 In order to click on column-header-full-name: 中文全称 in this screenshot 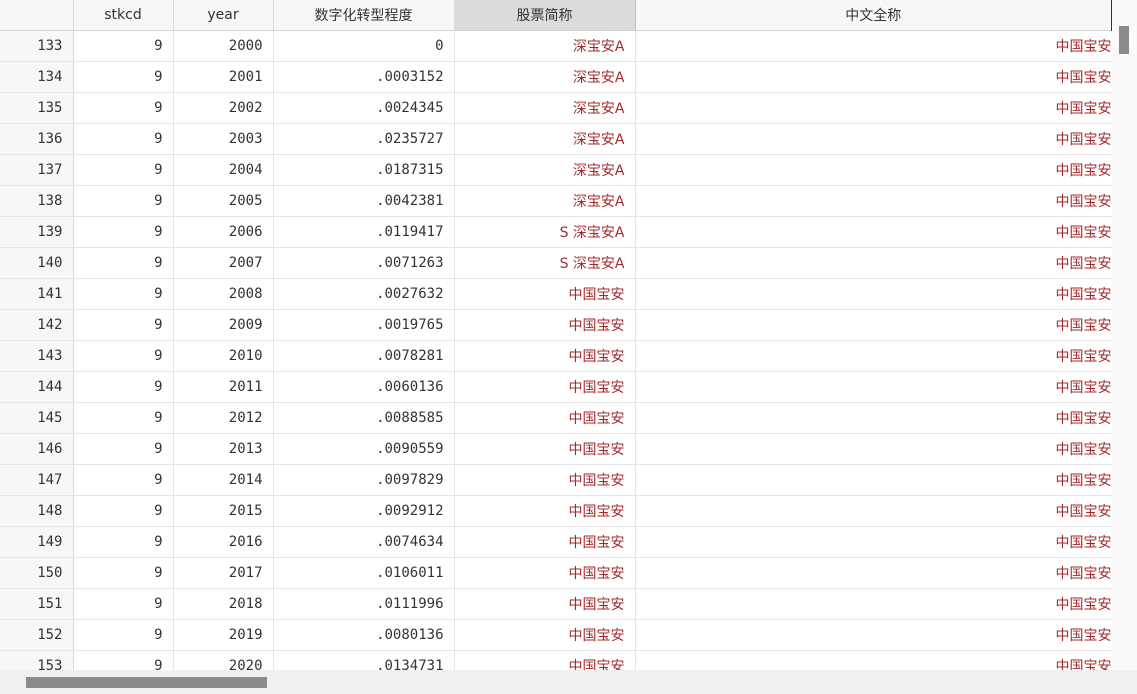, I will do `click(873, 15)`.